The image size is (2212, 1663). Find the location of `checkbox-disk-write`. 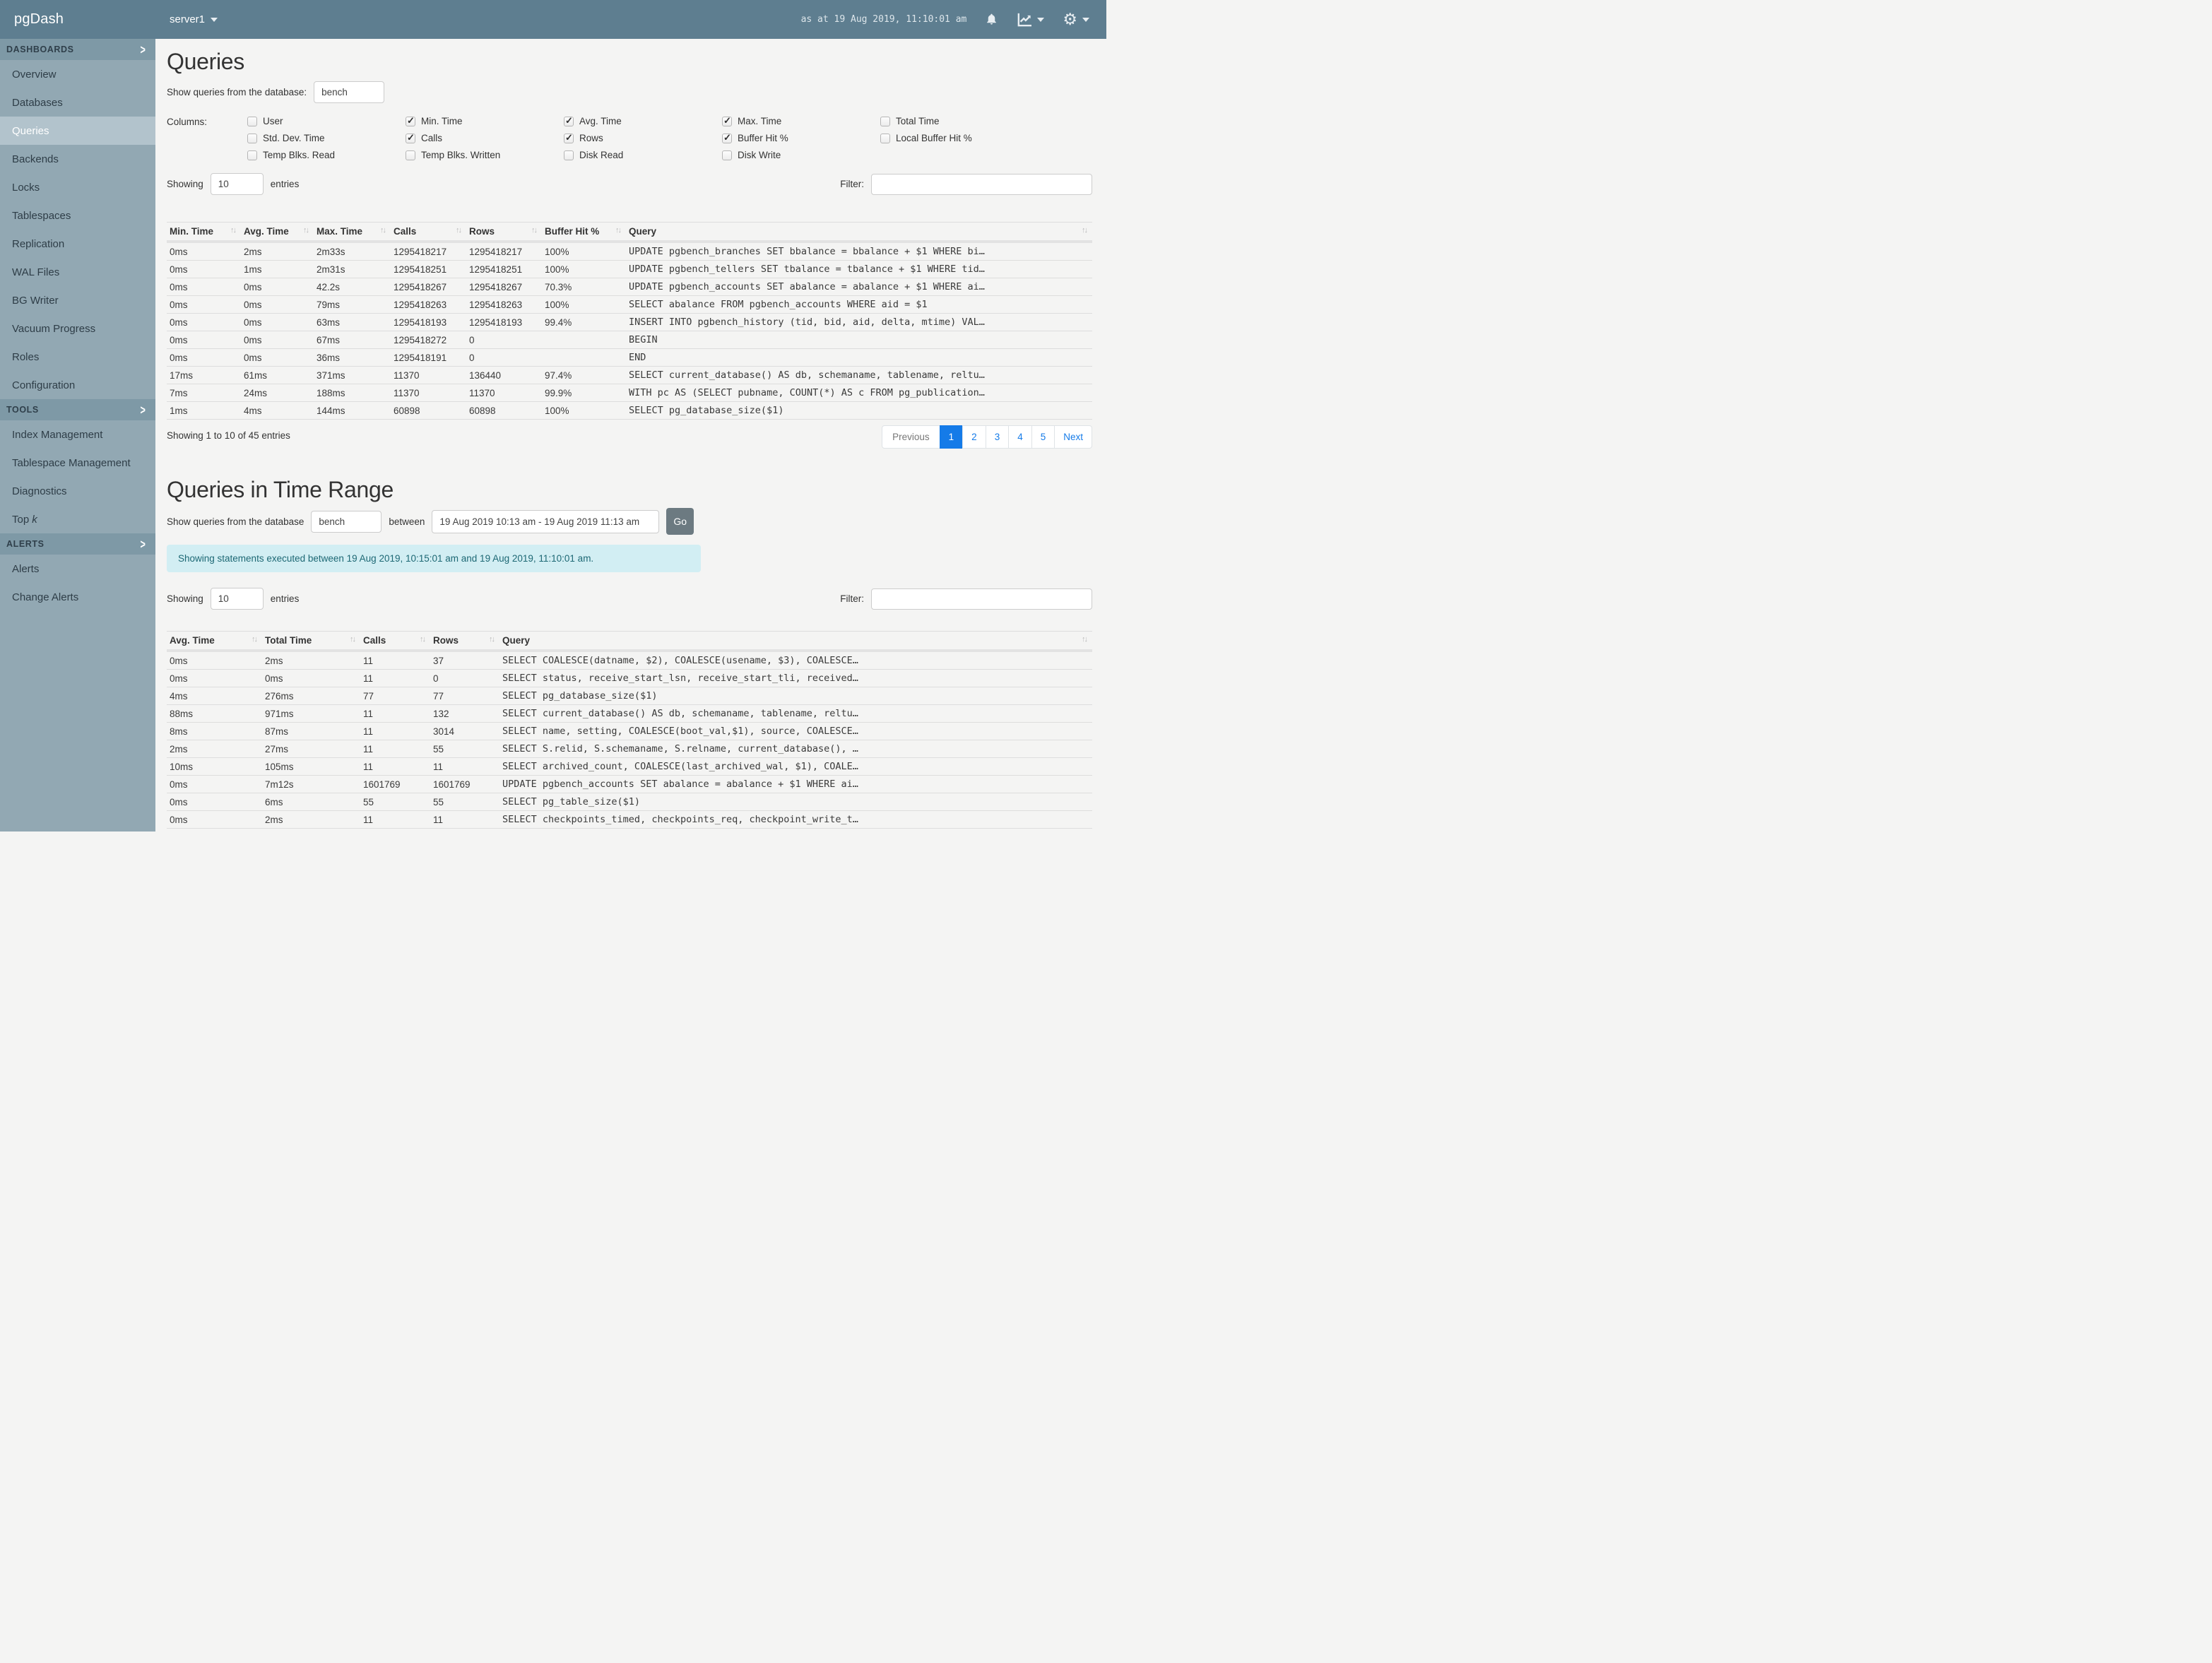

checkbox-disk-write is located at coordinates (727, 155).